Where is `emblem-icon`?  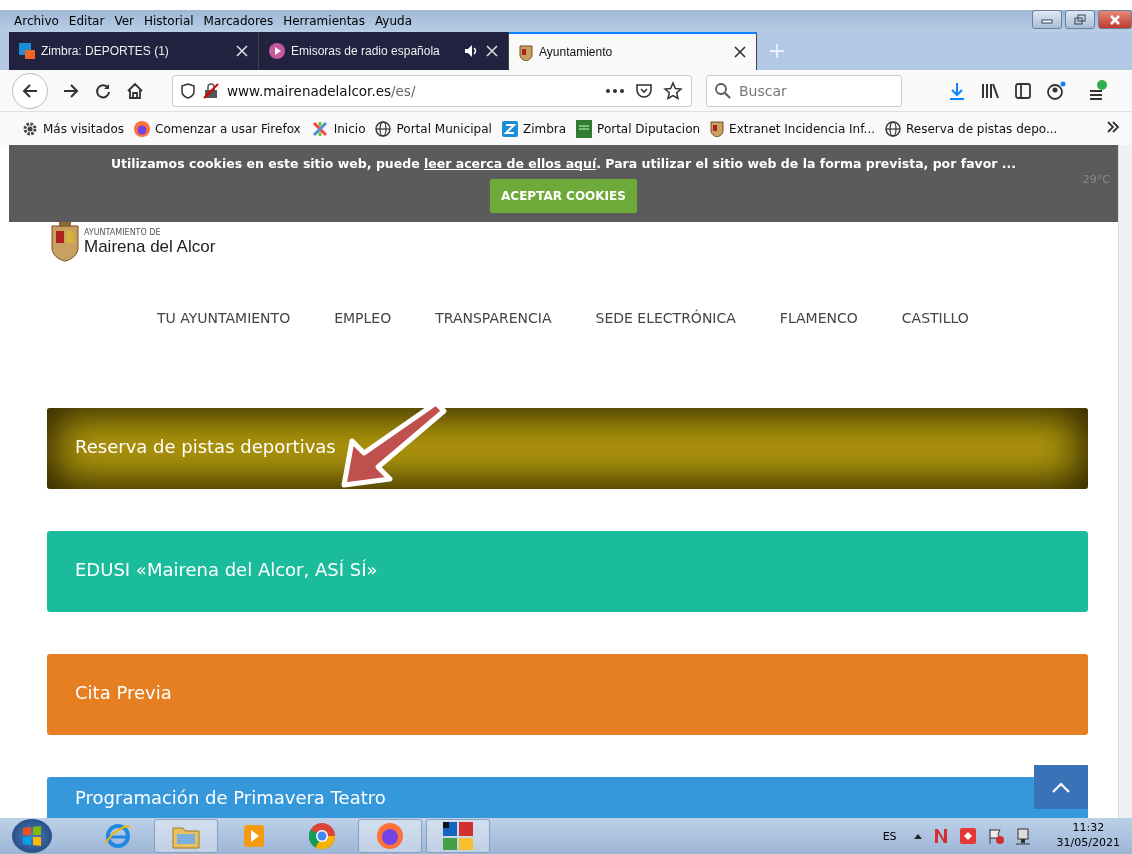
emblem-icon is located at coordinates (584, 128).